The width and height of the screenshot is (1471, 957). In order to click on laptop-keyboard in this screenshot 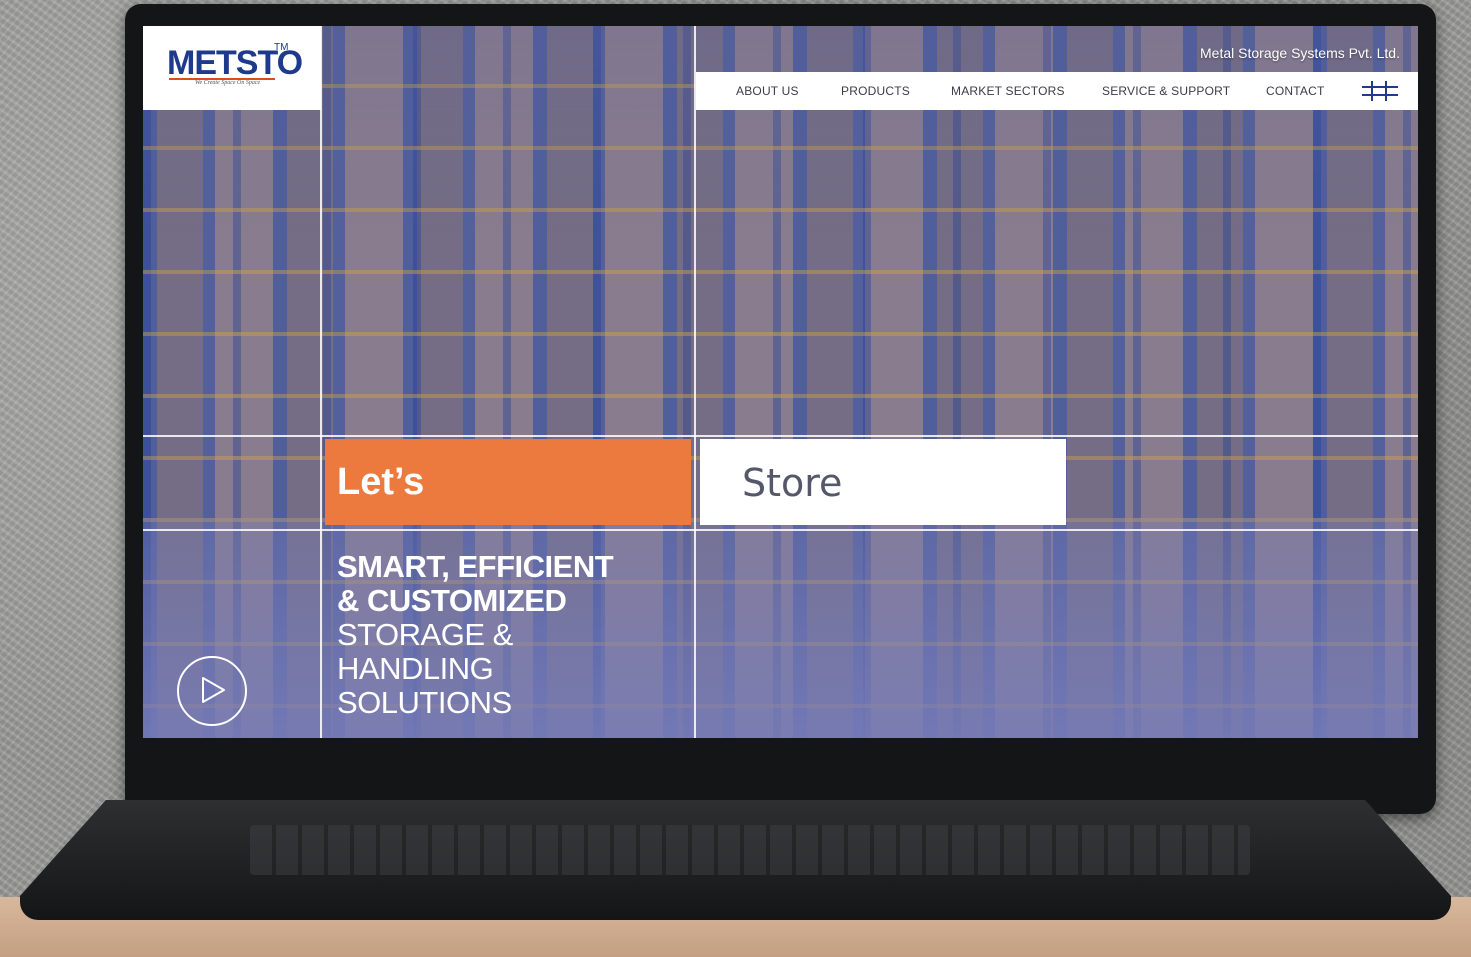, I will do `click(750, 850)`.